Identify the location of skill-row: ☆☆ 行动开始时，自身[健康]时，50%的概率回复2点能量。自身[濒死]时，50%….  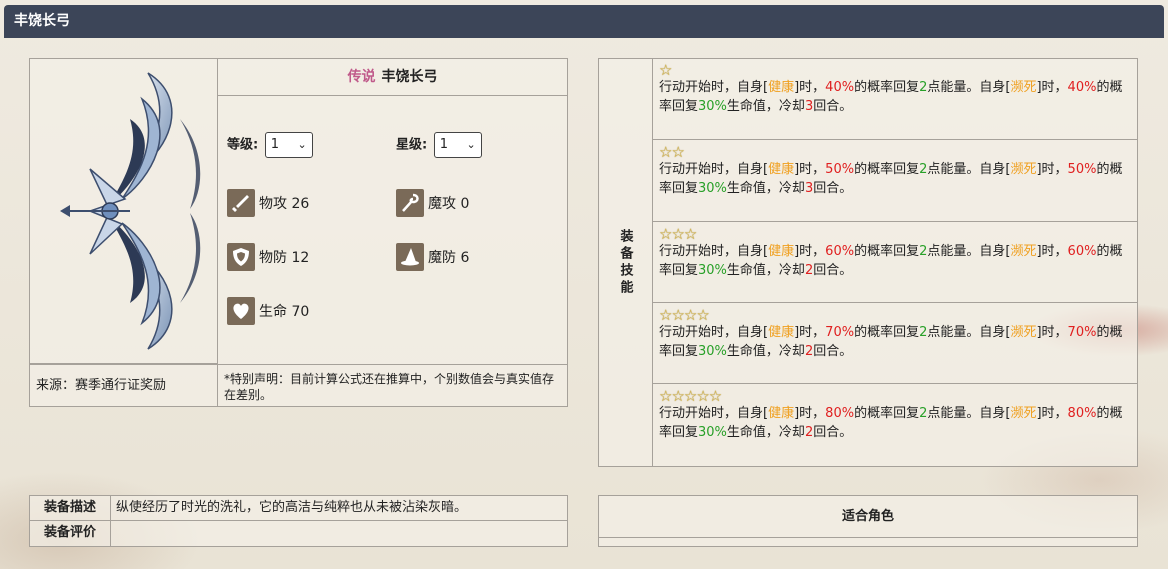
(895, 181).